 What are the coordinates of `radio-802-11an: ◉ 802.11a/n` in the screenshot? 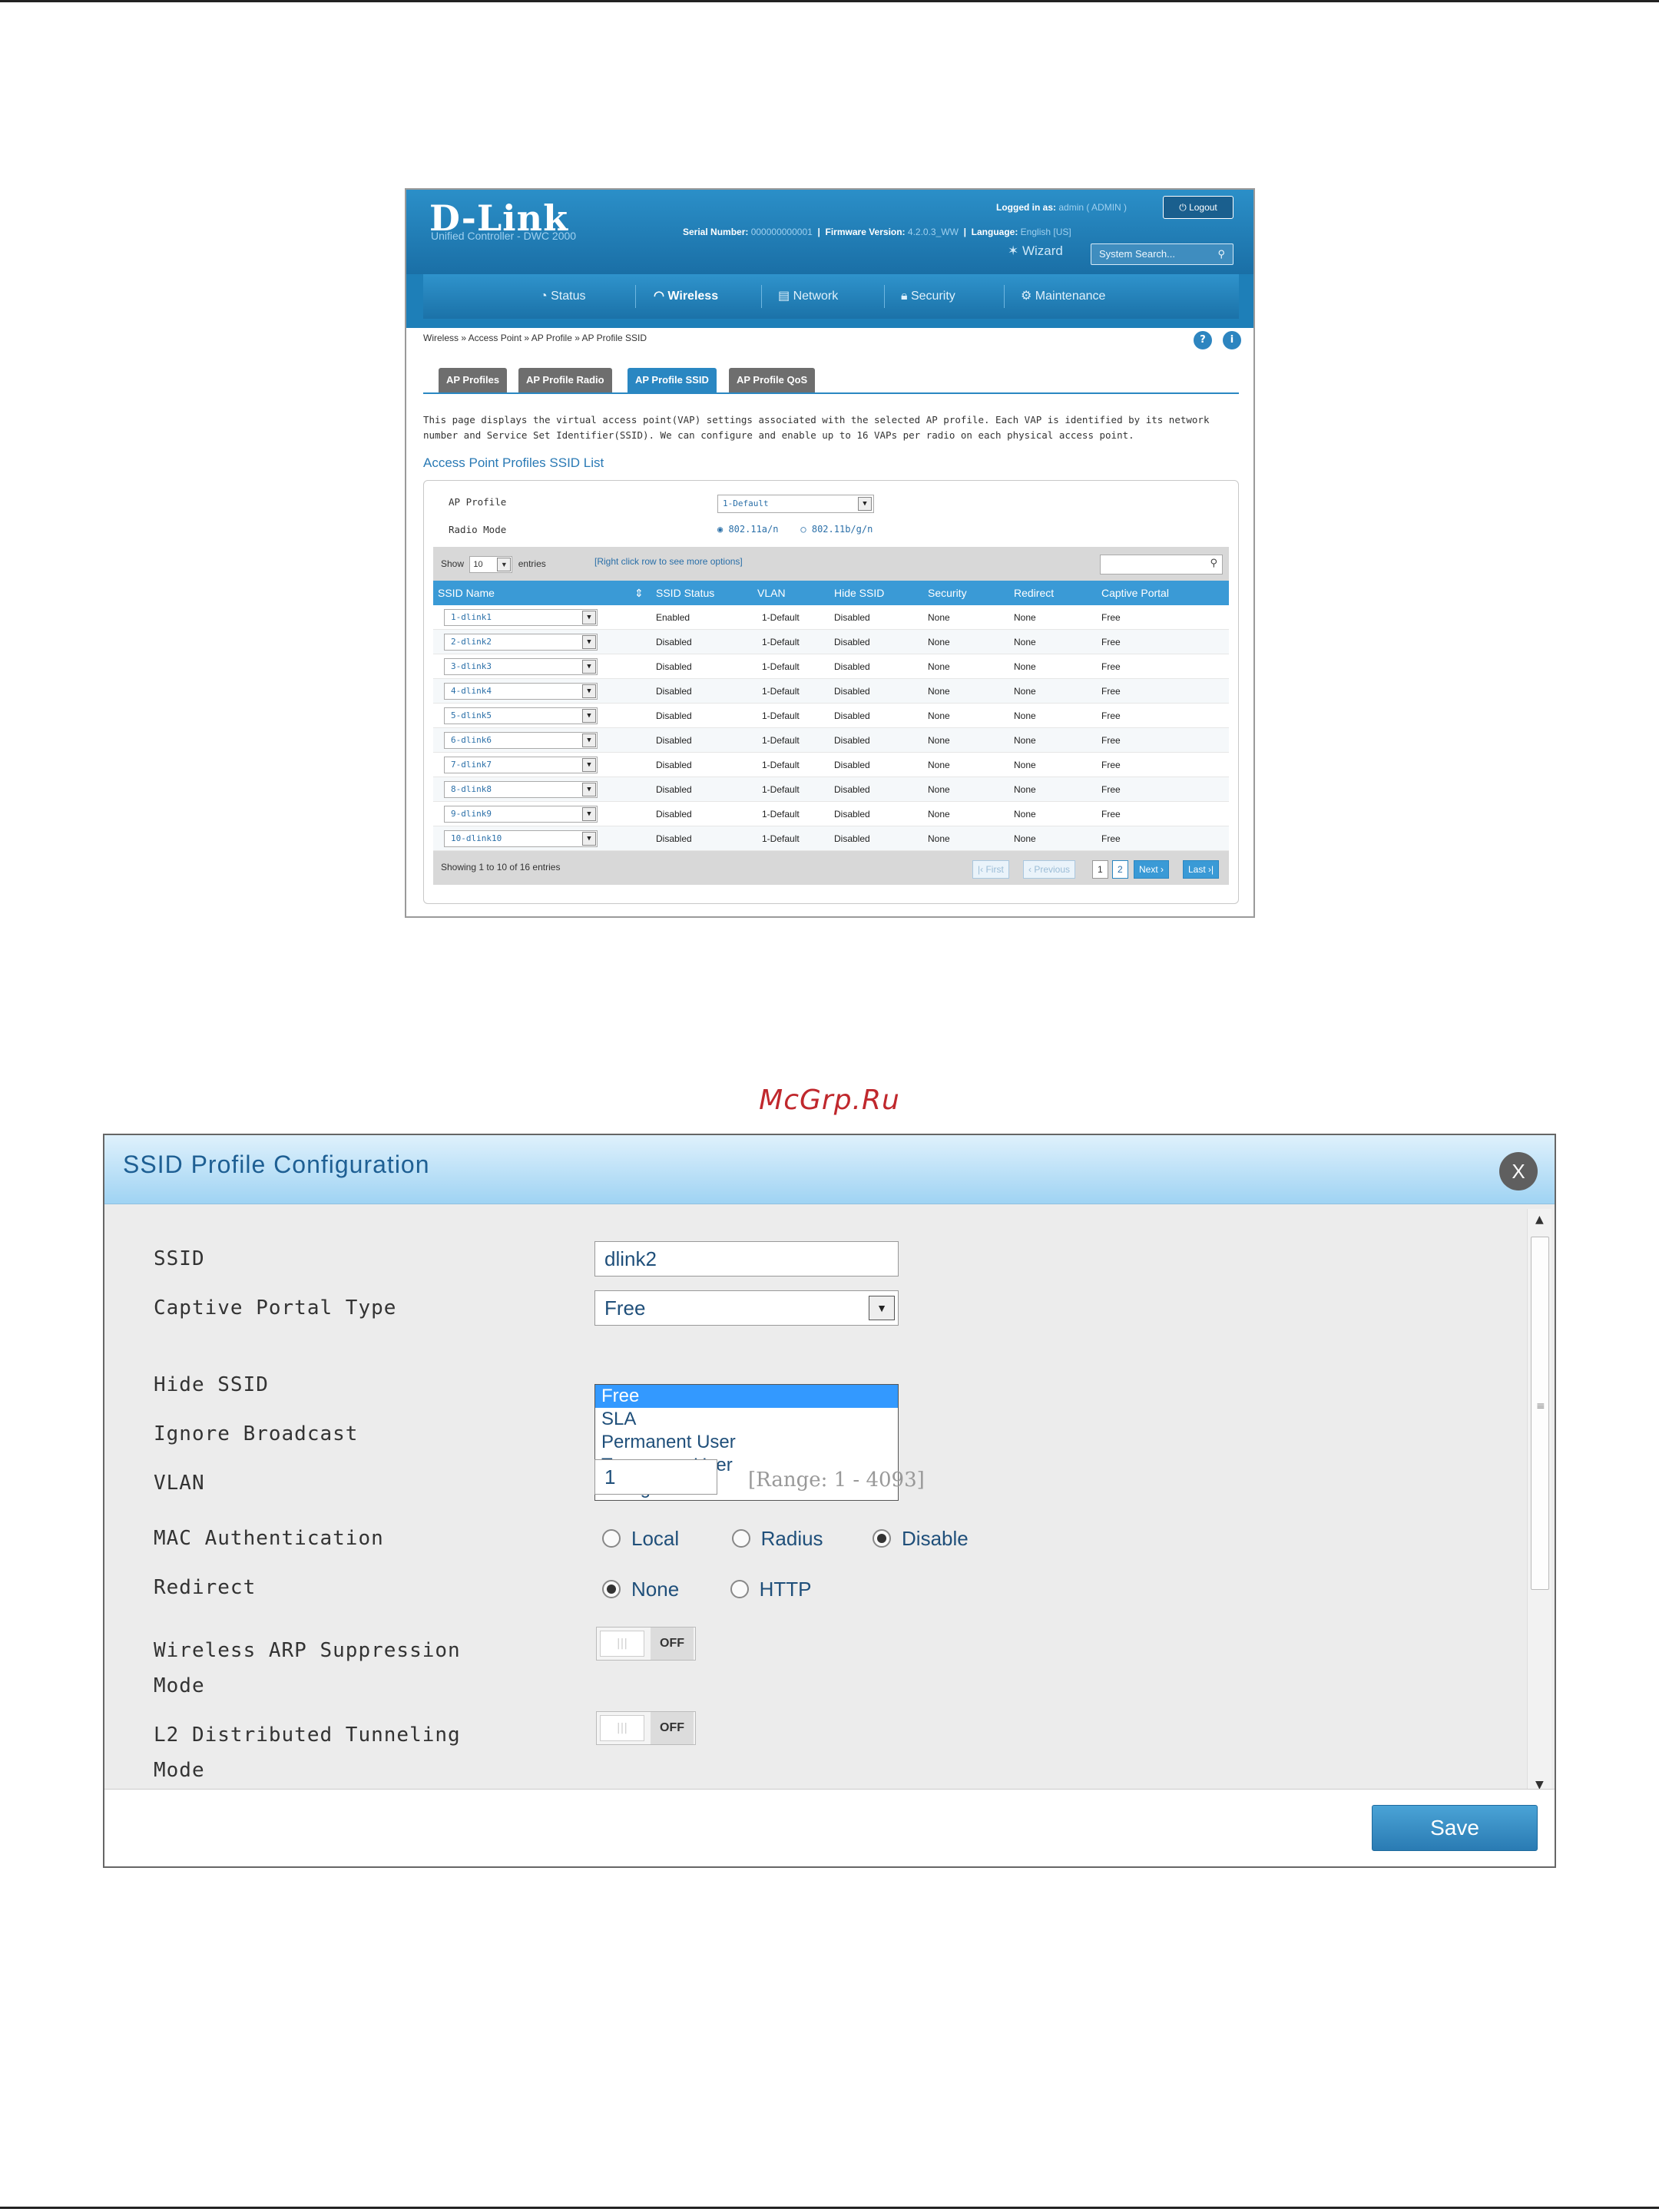 It's located at (748, 530).